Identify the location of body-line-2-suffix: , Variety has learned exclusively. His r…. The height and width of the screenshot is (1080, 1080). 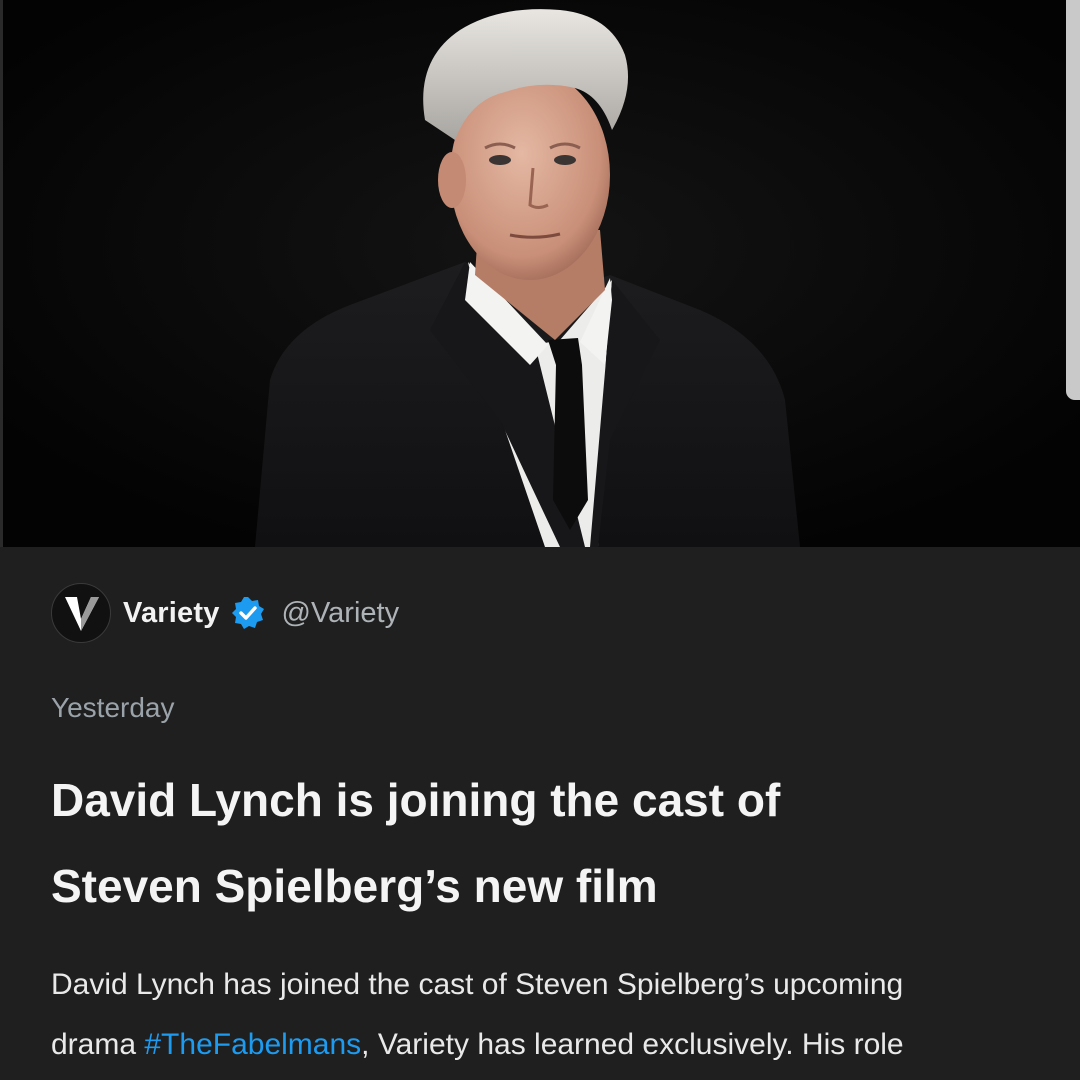
(632, 1044).